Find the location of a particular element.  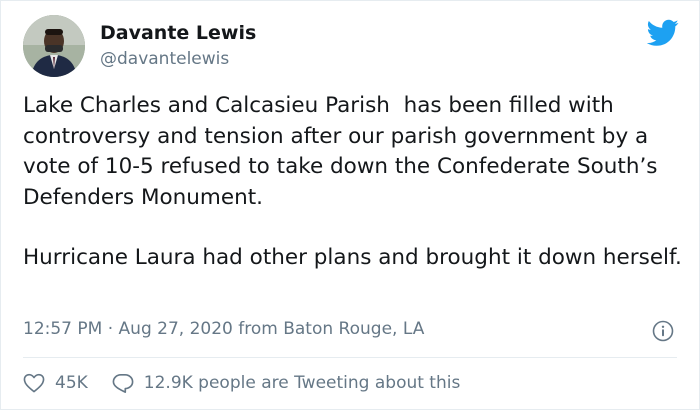

user-handle: @davantelewis is located at coordinates (164, 59).